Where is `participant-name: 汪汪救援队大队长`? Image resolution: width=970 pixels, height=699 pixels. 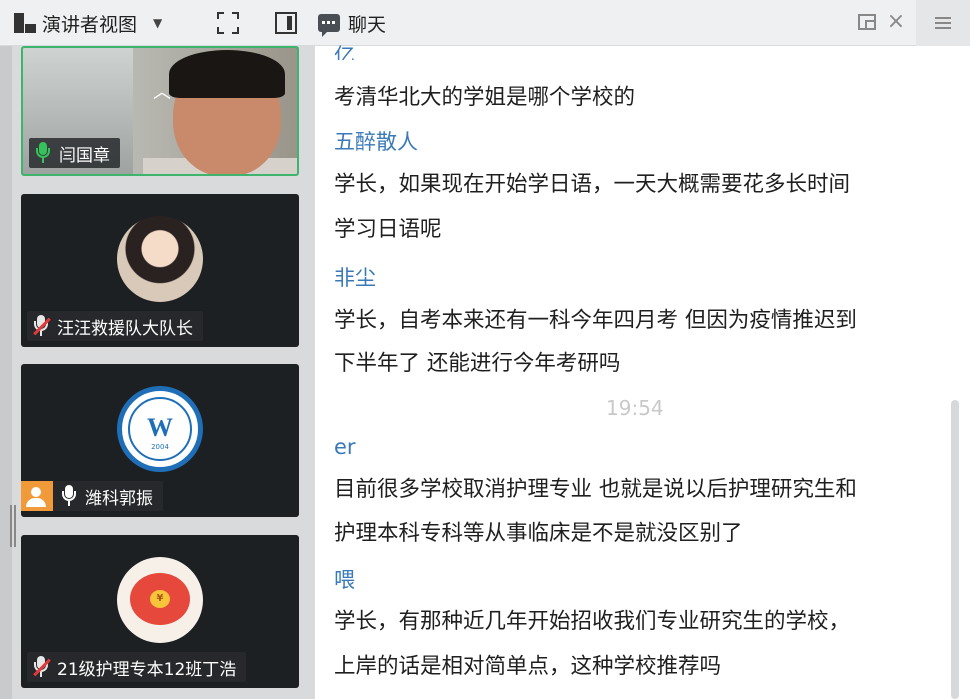 participant-name: 汪汪救援队大队长 is located at coordinates (125, 328).